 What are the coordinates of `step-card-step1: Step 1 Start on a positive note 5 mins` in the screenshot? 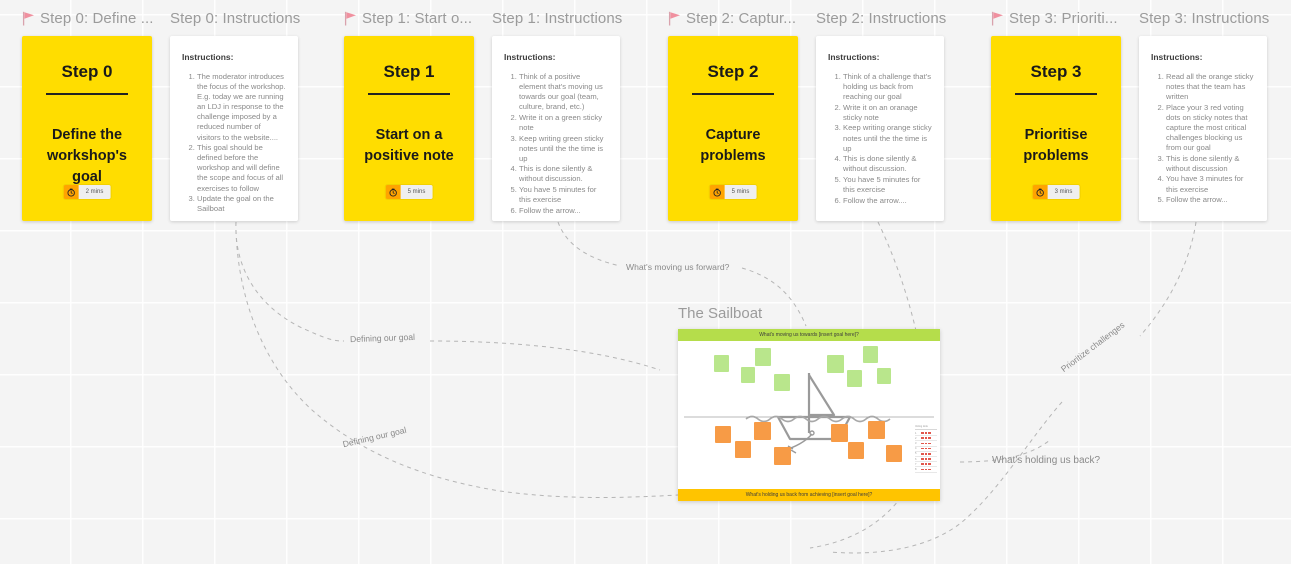 It's located at (409, 128).